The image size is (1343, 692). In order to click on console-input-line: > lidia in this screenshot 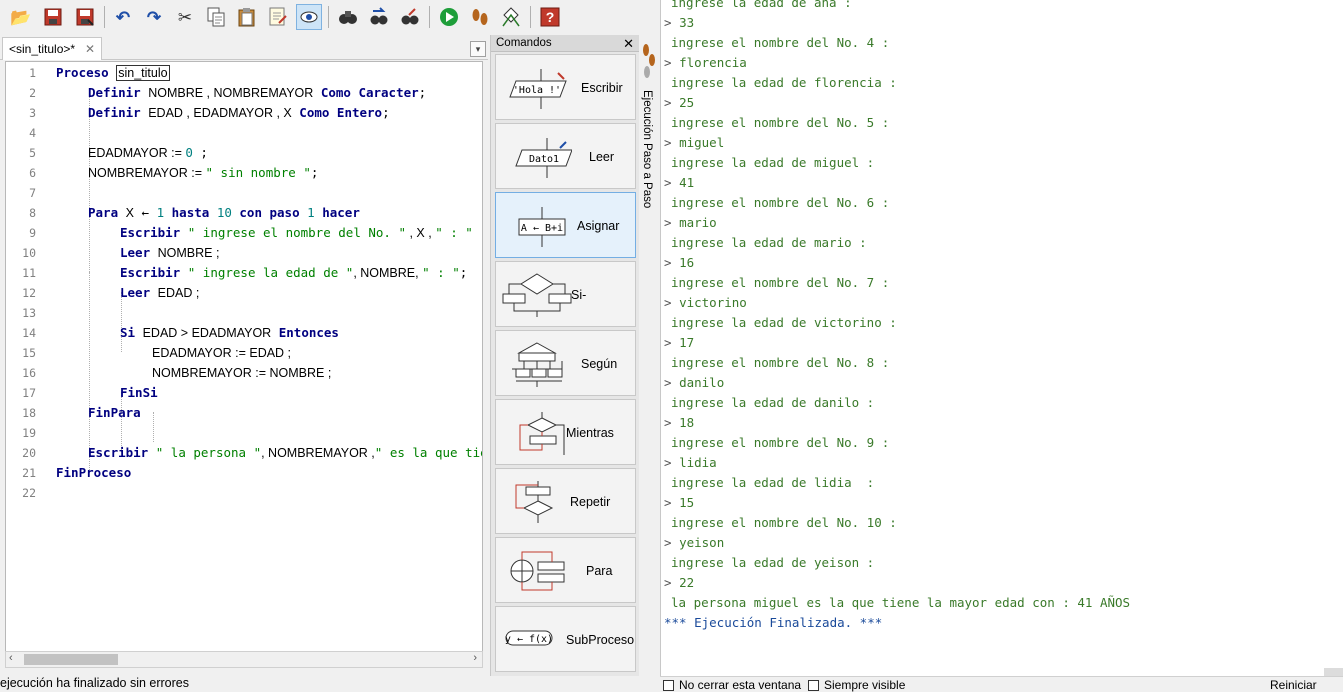, I will do `click(690, 463)`.